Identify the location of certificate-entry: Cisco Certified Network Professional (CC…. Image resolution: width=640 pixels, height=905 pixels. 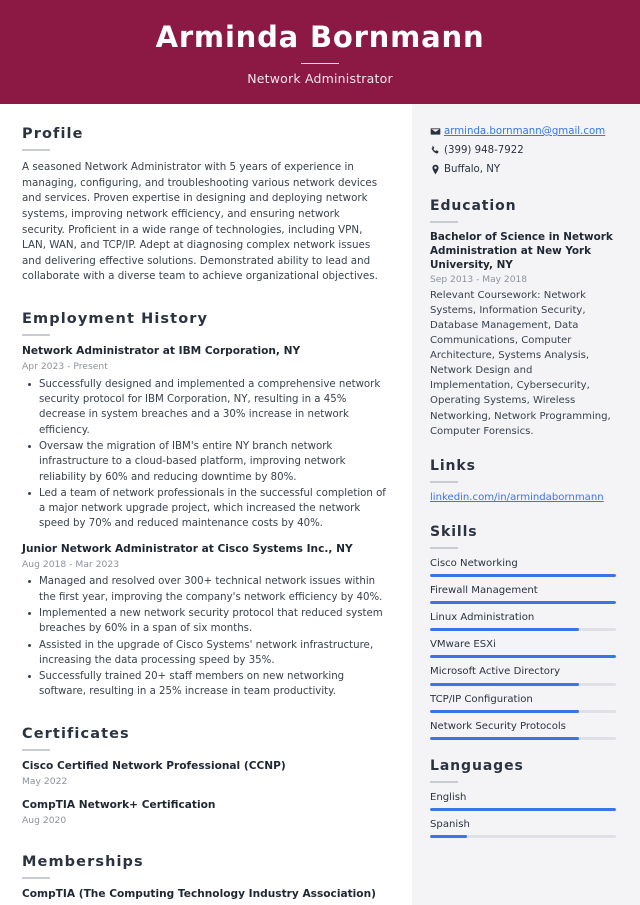
(204, 774).